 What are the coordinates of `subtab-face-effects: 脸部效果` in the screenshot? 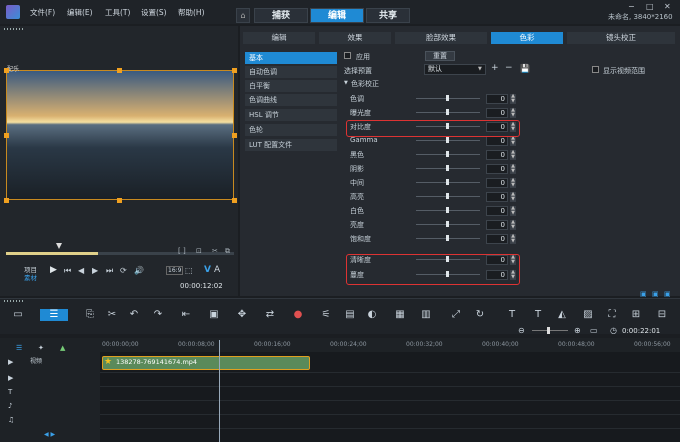 It's located at (441, 38).